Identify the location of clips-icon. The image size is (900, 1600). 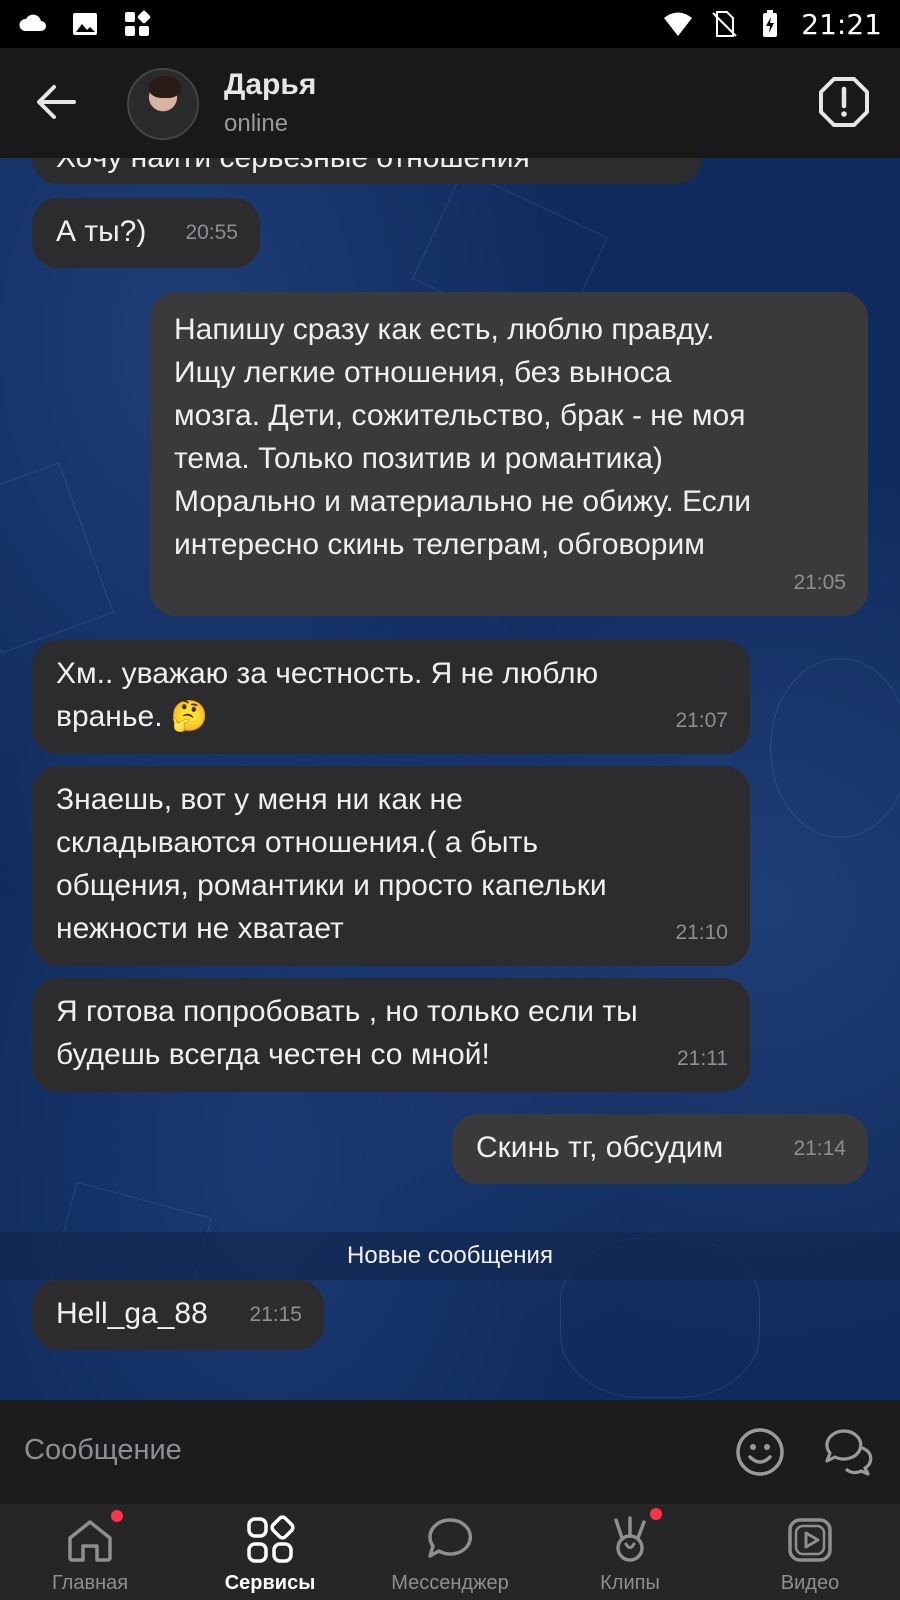
(630, 1539).